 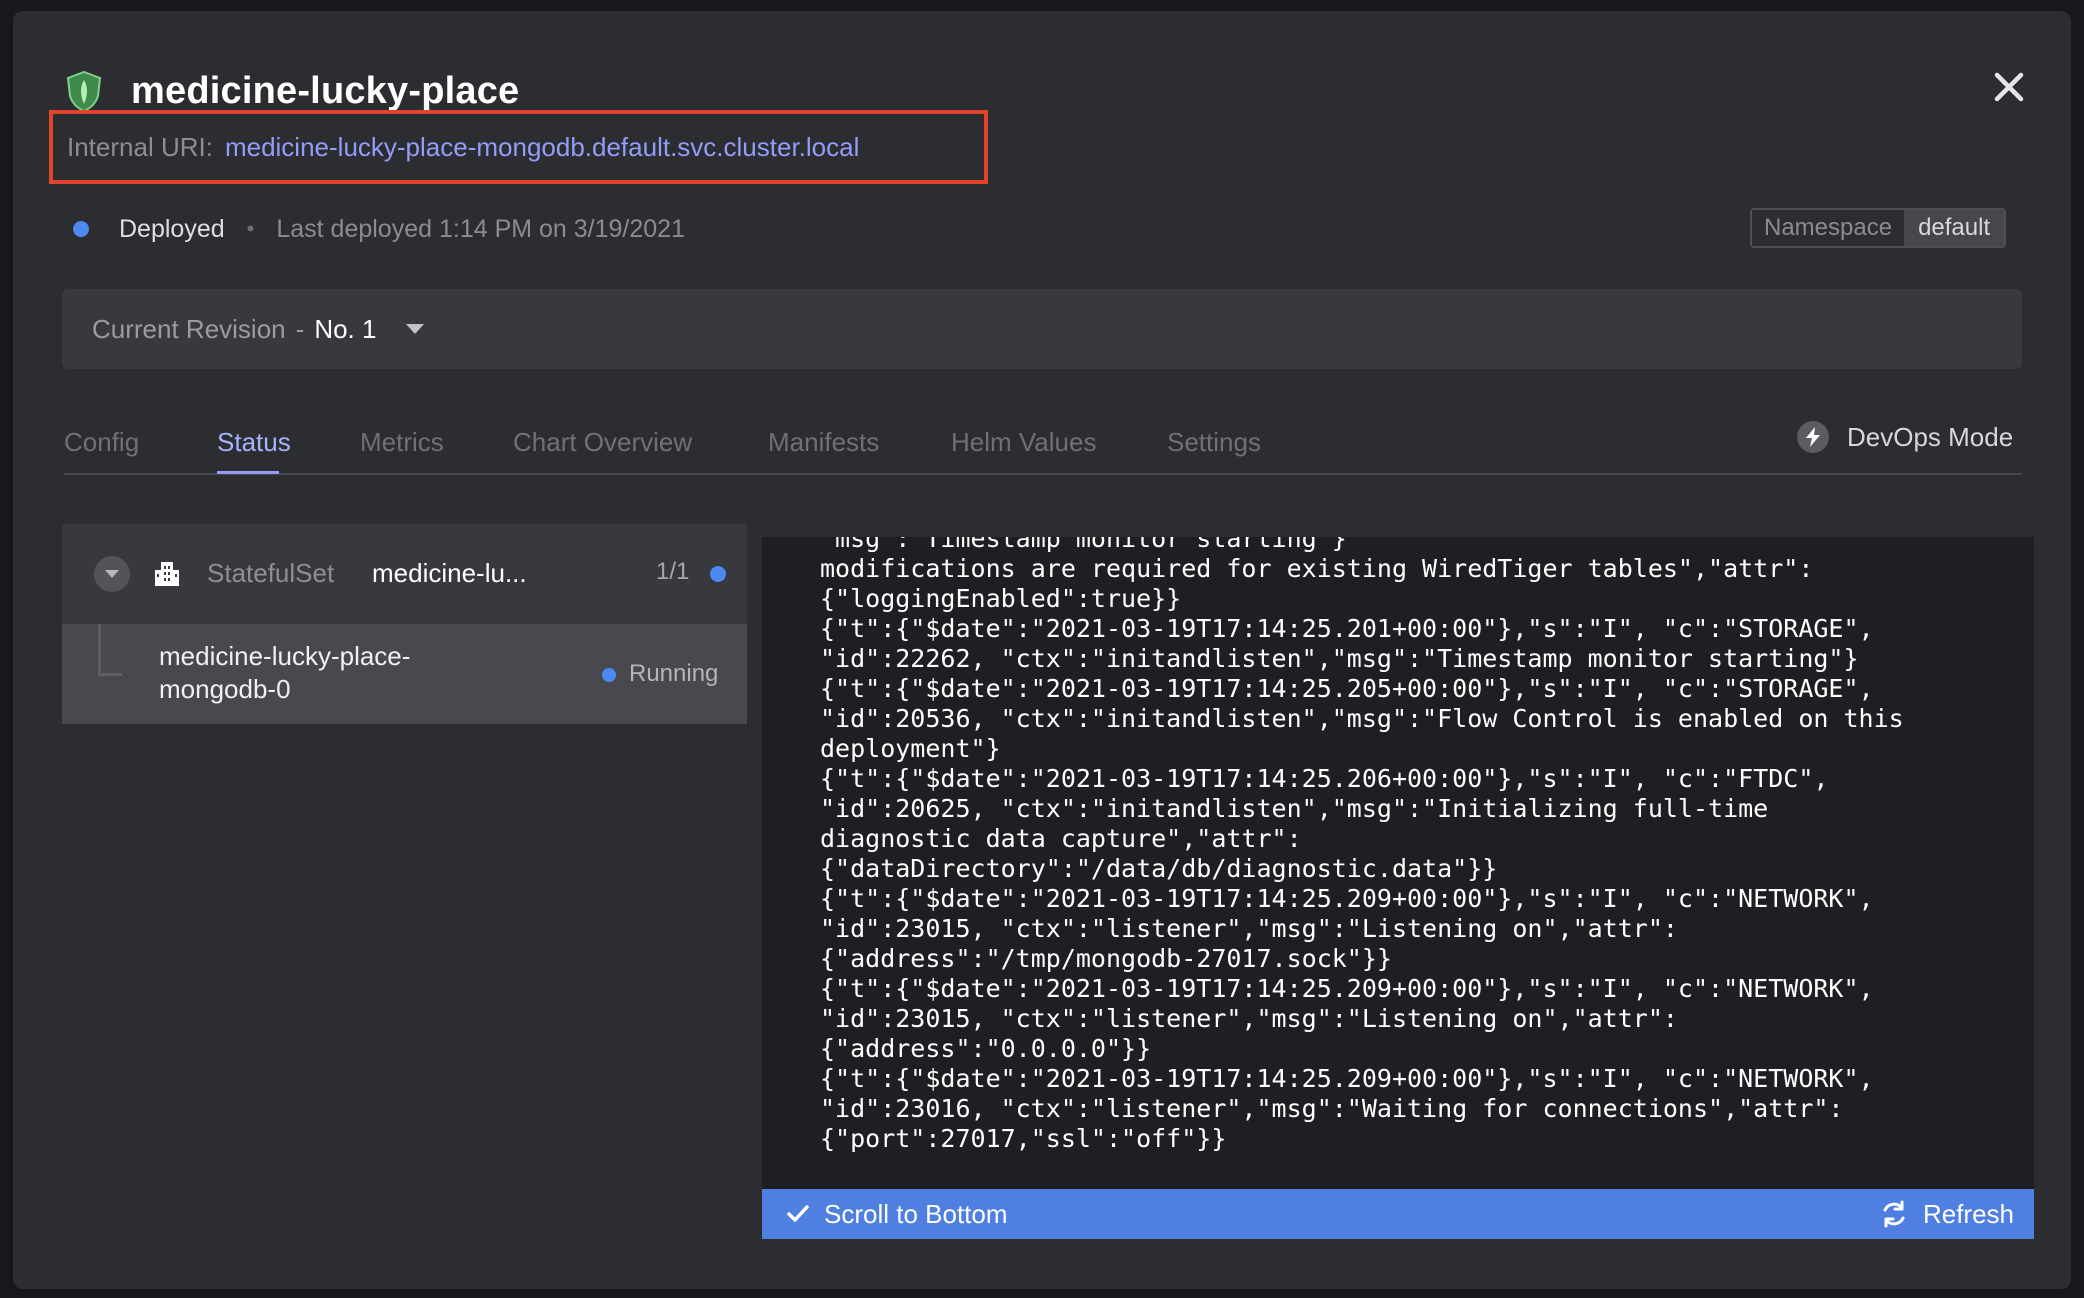 What do you see at coordinates (1813, 437) in the screenshot?
I see `lightning-icon` at bounding box center [1813, 437].